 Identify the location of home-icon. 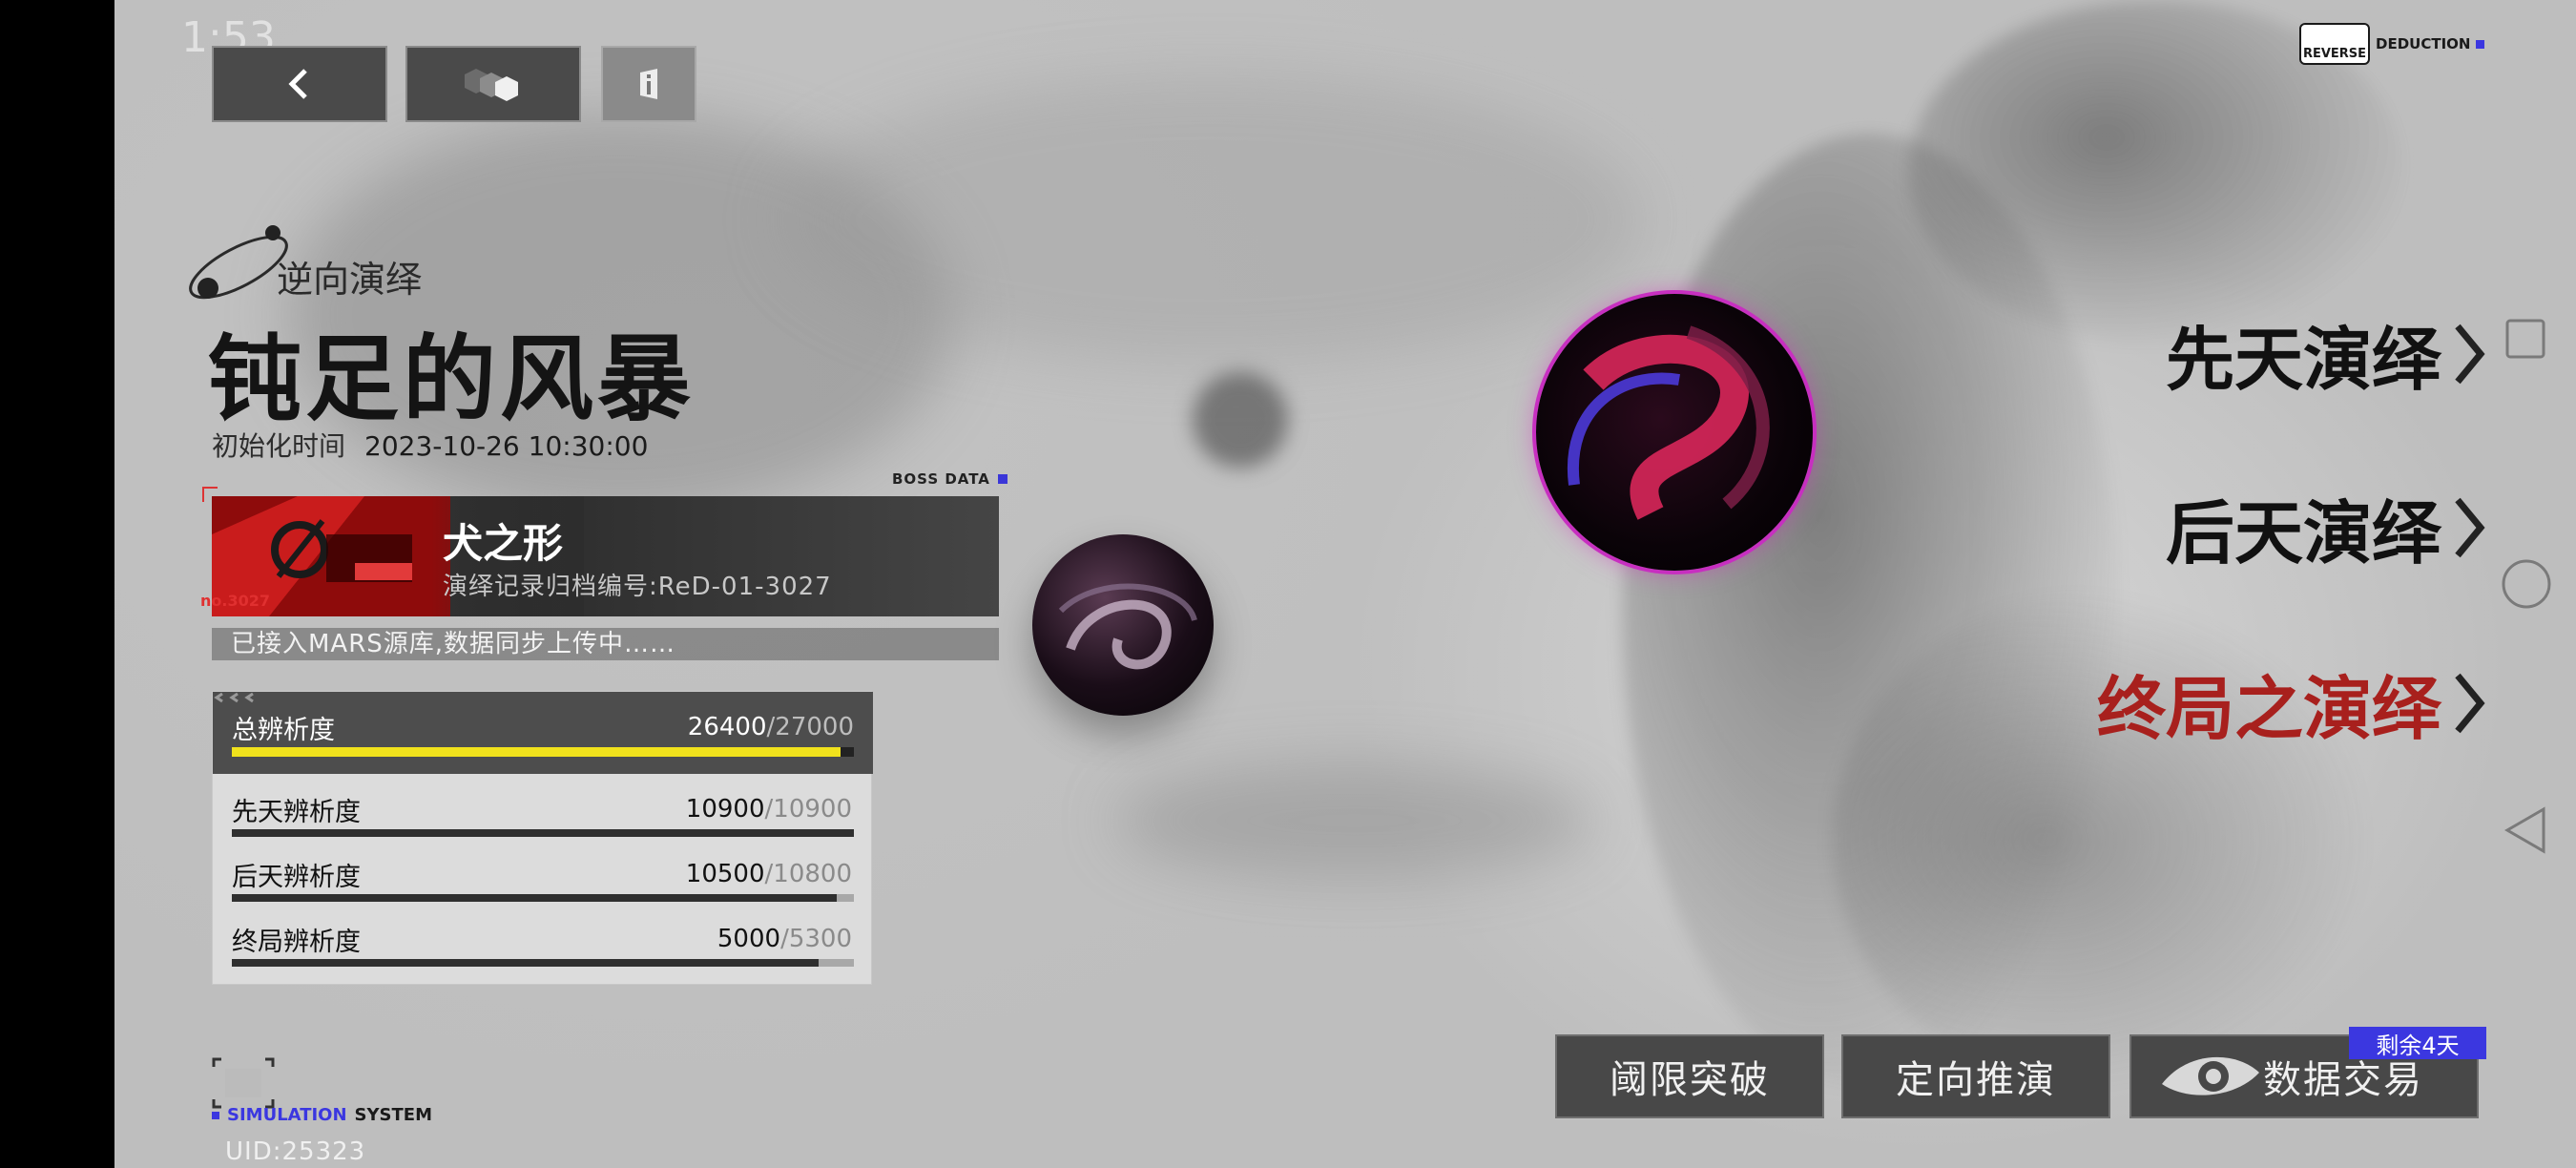
(2526, 584).